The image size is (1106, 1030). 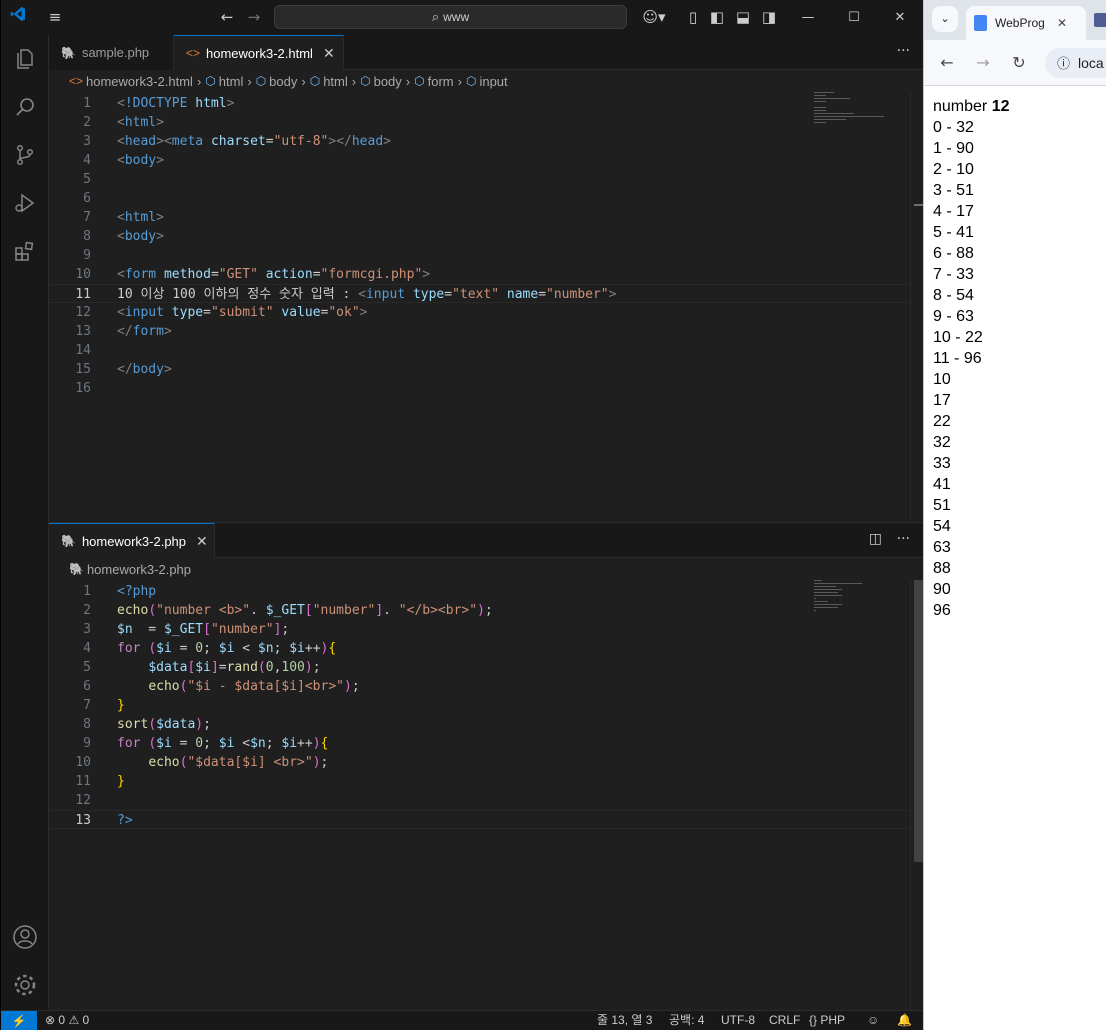 I want to click on code-line: 4 for ($i = 0; $i < $n; $i++){, so click(x=479, y=648).